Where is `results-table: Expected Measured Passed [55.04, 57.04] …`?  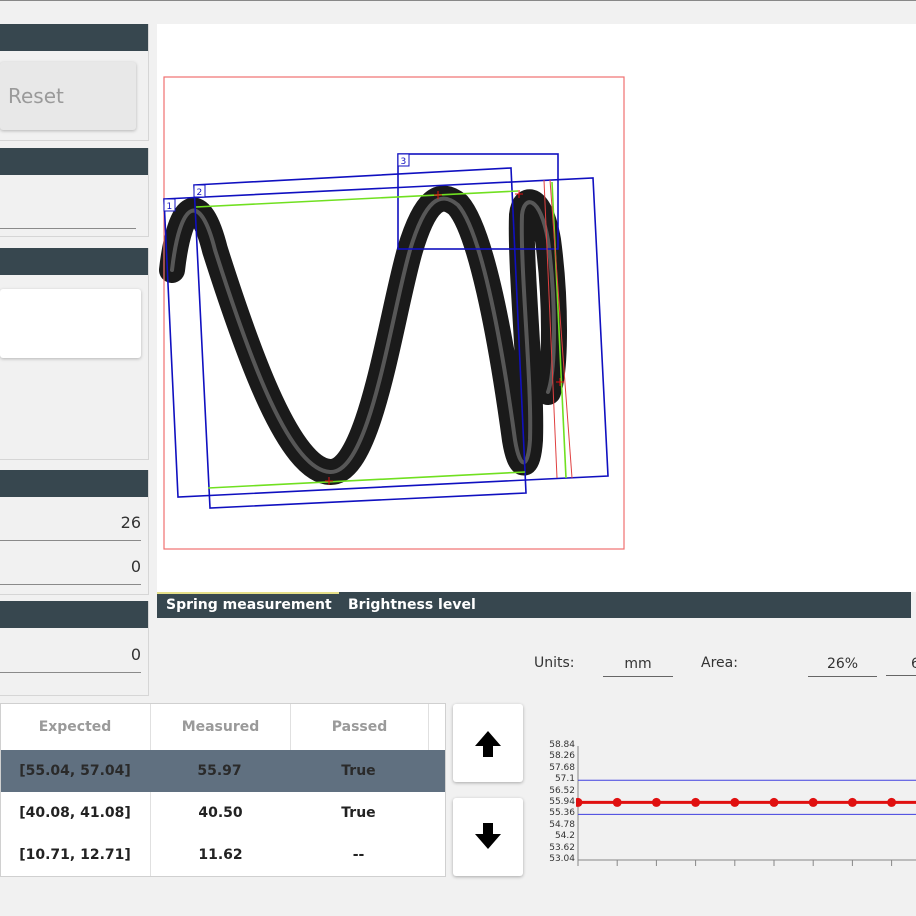 results-table: Expected Measured Passed [55.04, 57.04] … is located at coordinates (223, 790).